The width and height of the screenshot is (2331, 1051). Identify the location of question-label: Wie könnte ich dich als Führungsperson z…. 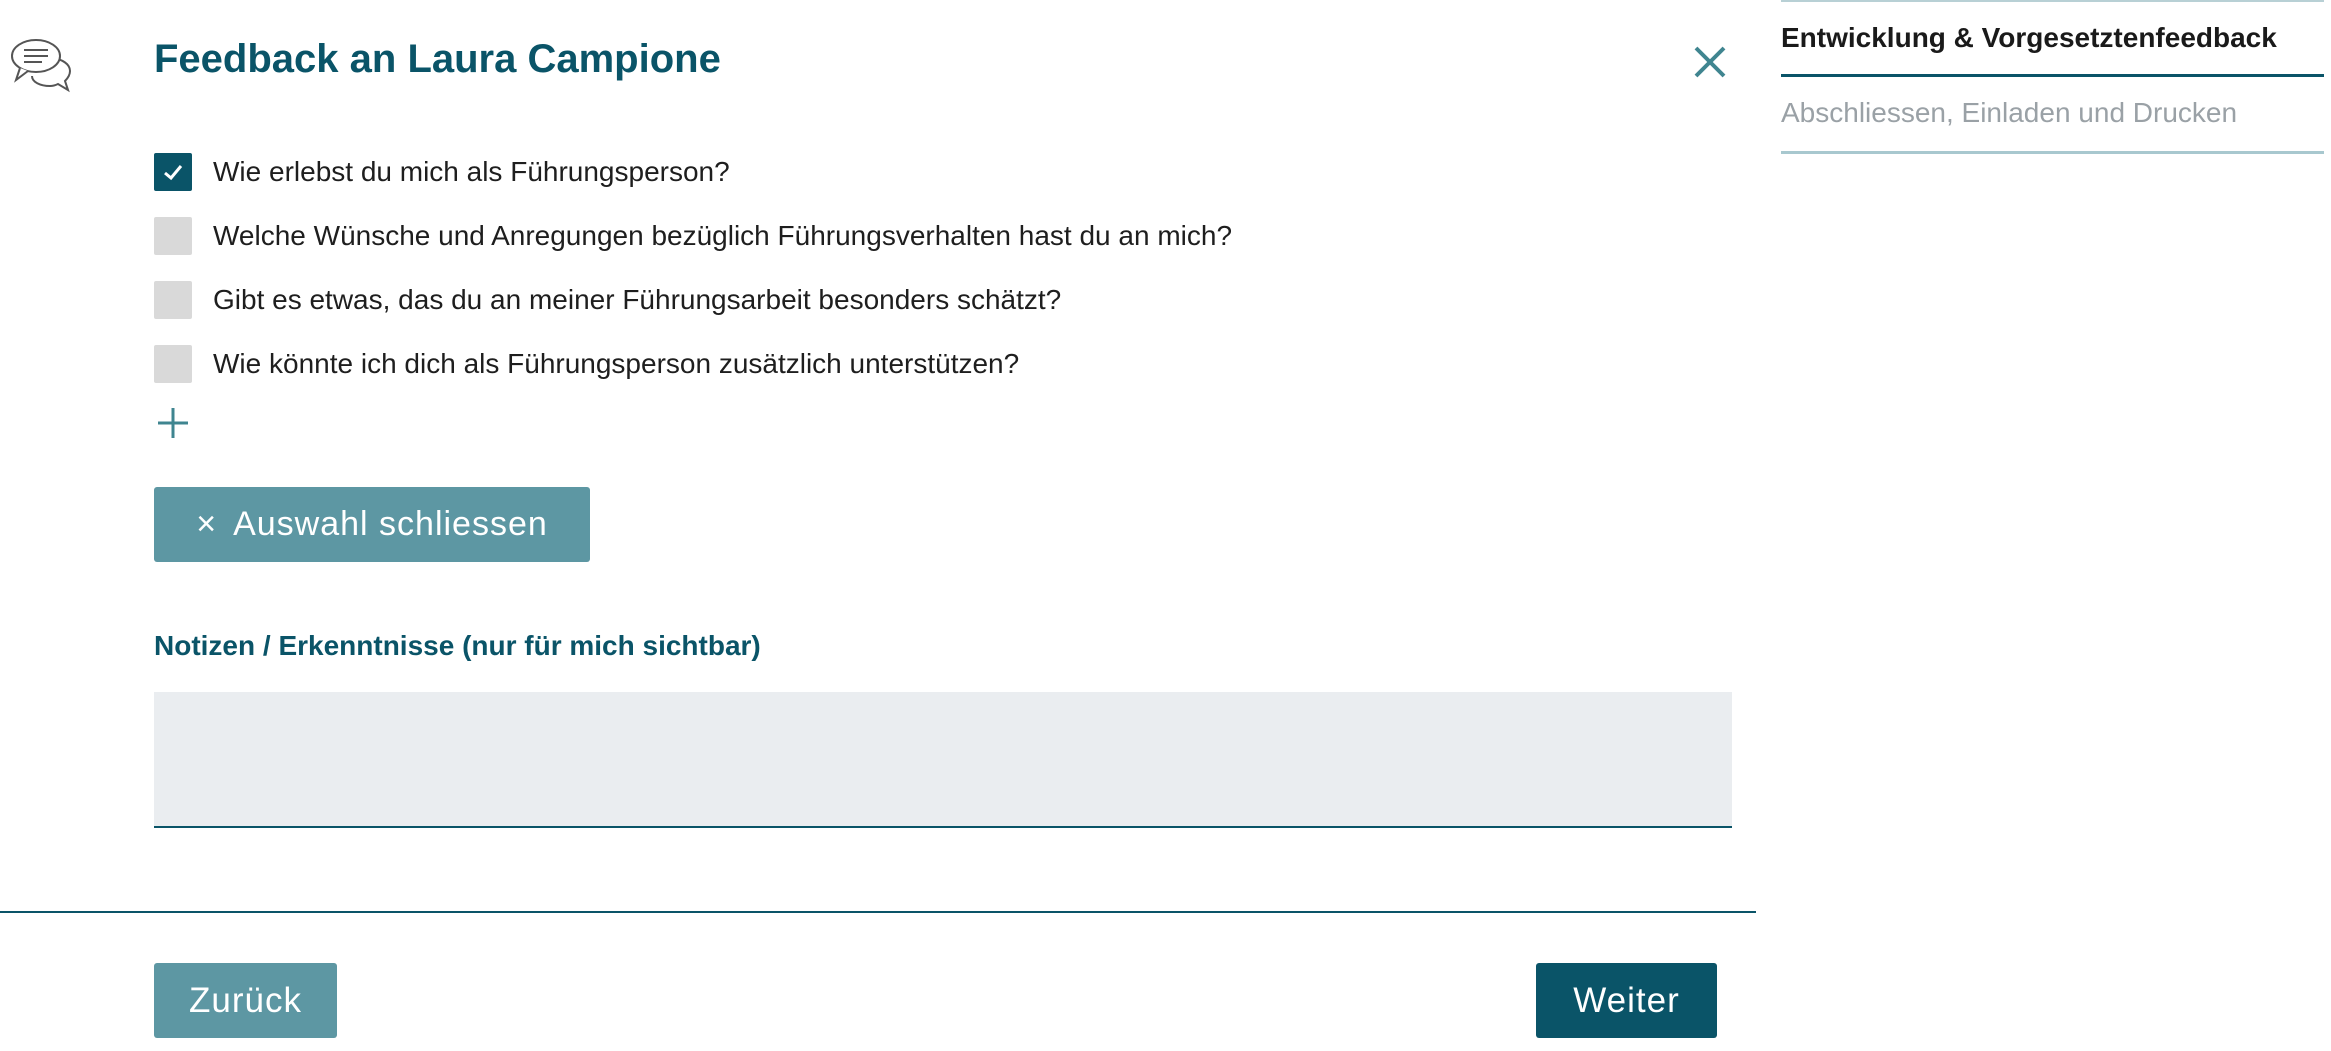
(616, 363).